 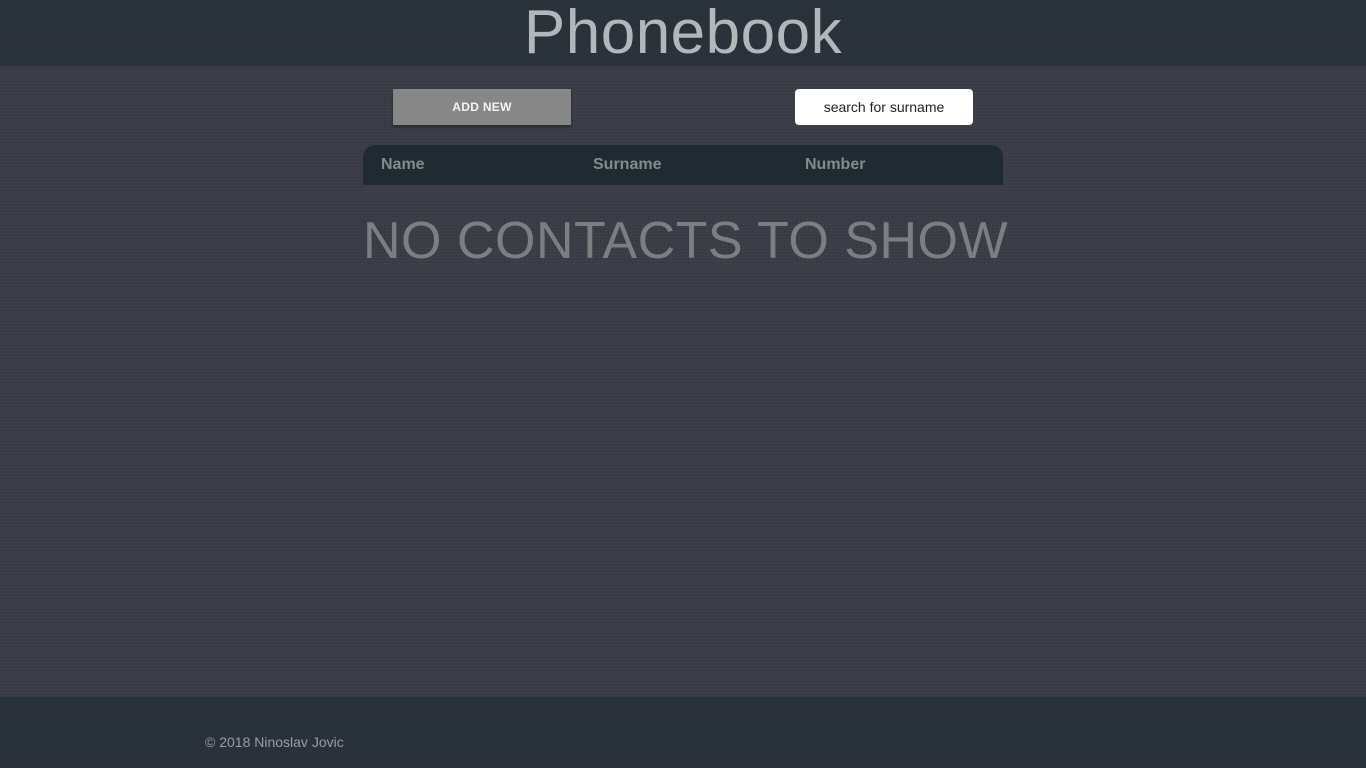 I want to click on search-surname-input, so click(x=884, y=107).